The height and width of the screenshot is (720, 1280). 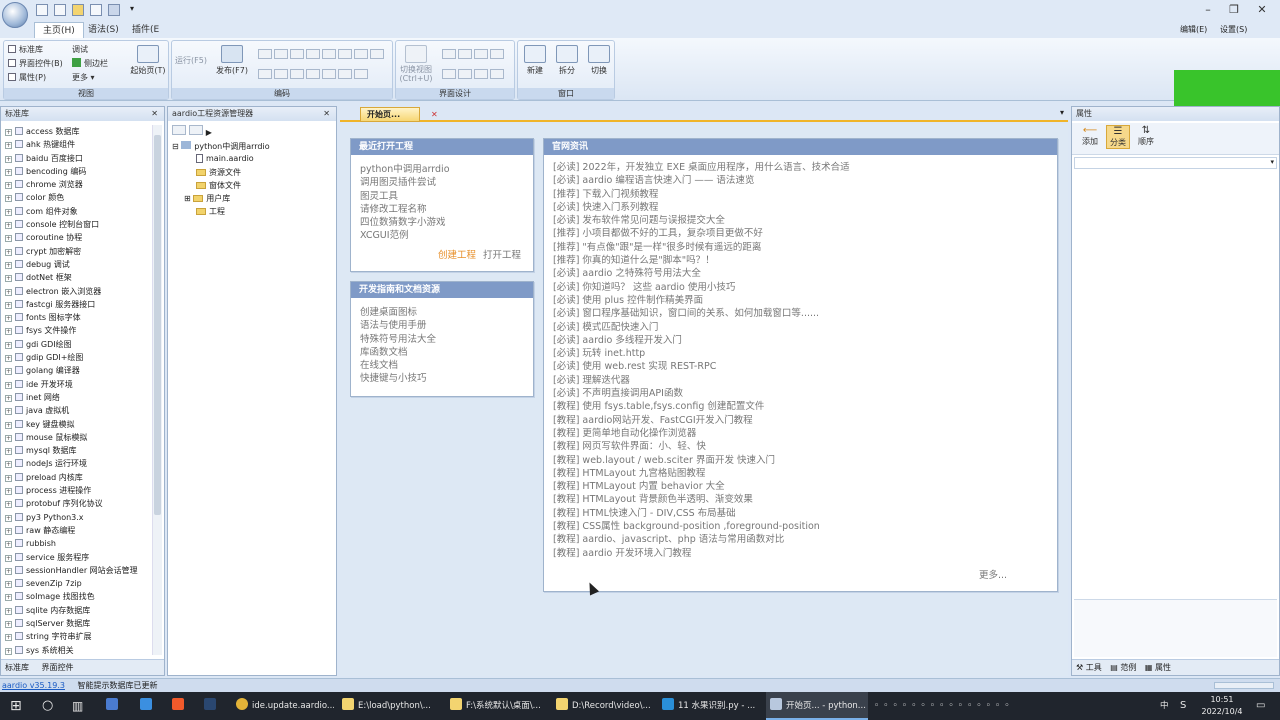 I want to click on distribute-icon, so click(x=481, y=74).